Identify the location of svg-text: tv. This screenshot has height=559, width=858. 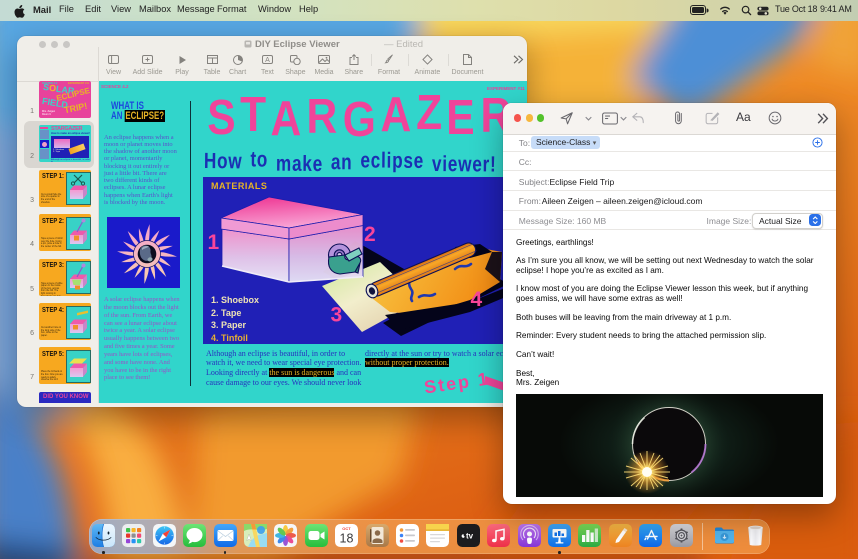
(470, 535).